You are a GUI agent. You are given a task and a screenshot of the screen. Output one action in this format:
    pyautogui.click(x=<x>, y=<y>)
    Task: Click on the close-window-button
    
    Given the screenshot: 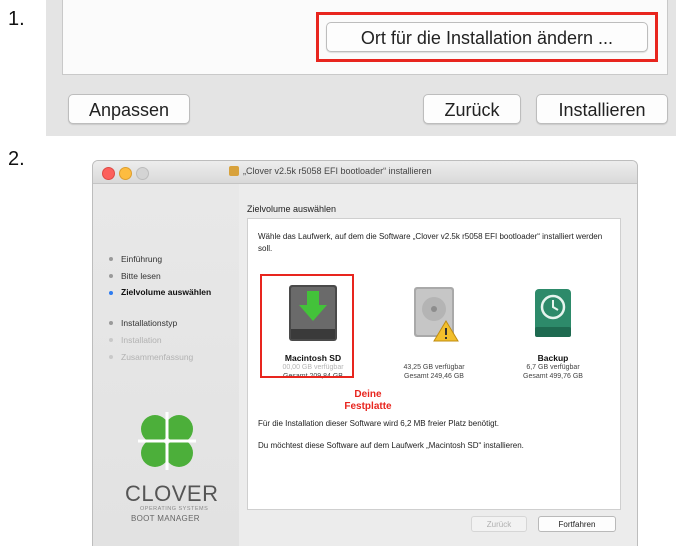 What is the action you would take?
    pyautogui.click(x=108, y=173)
    